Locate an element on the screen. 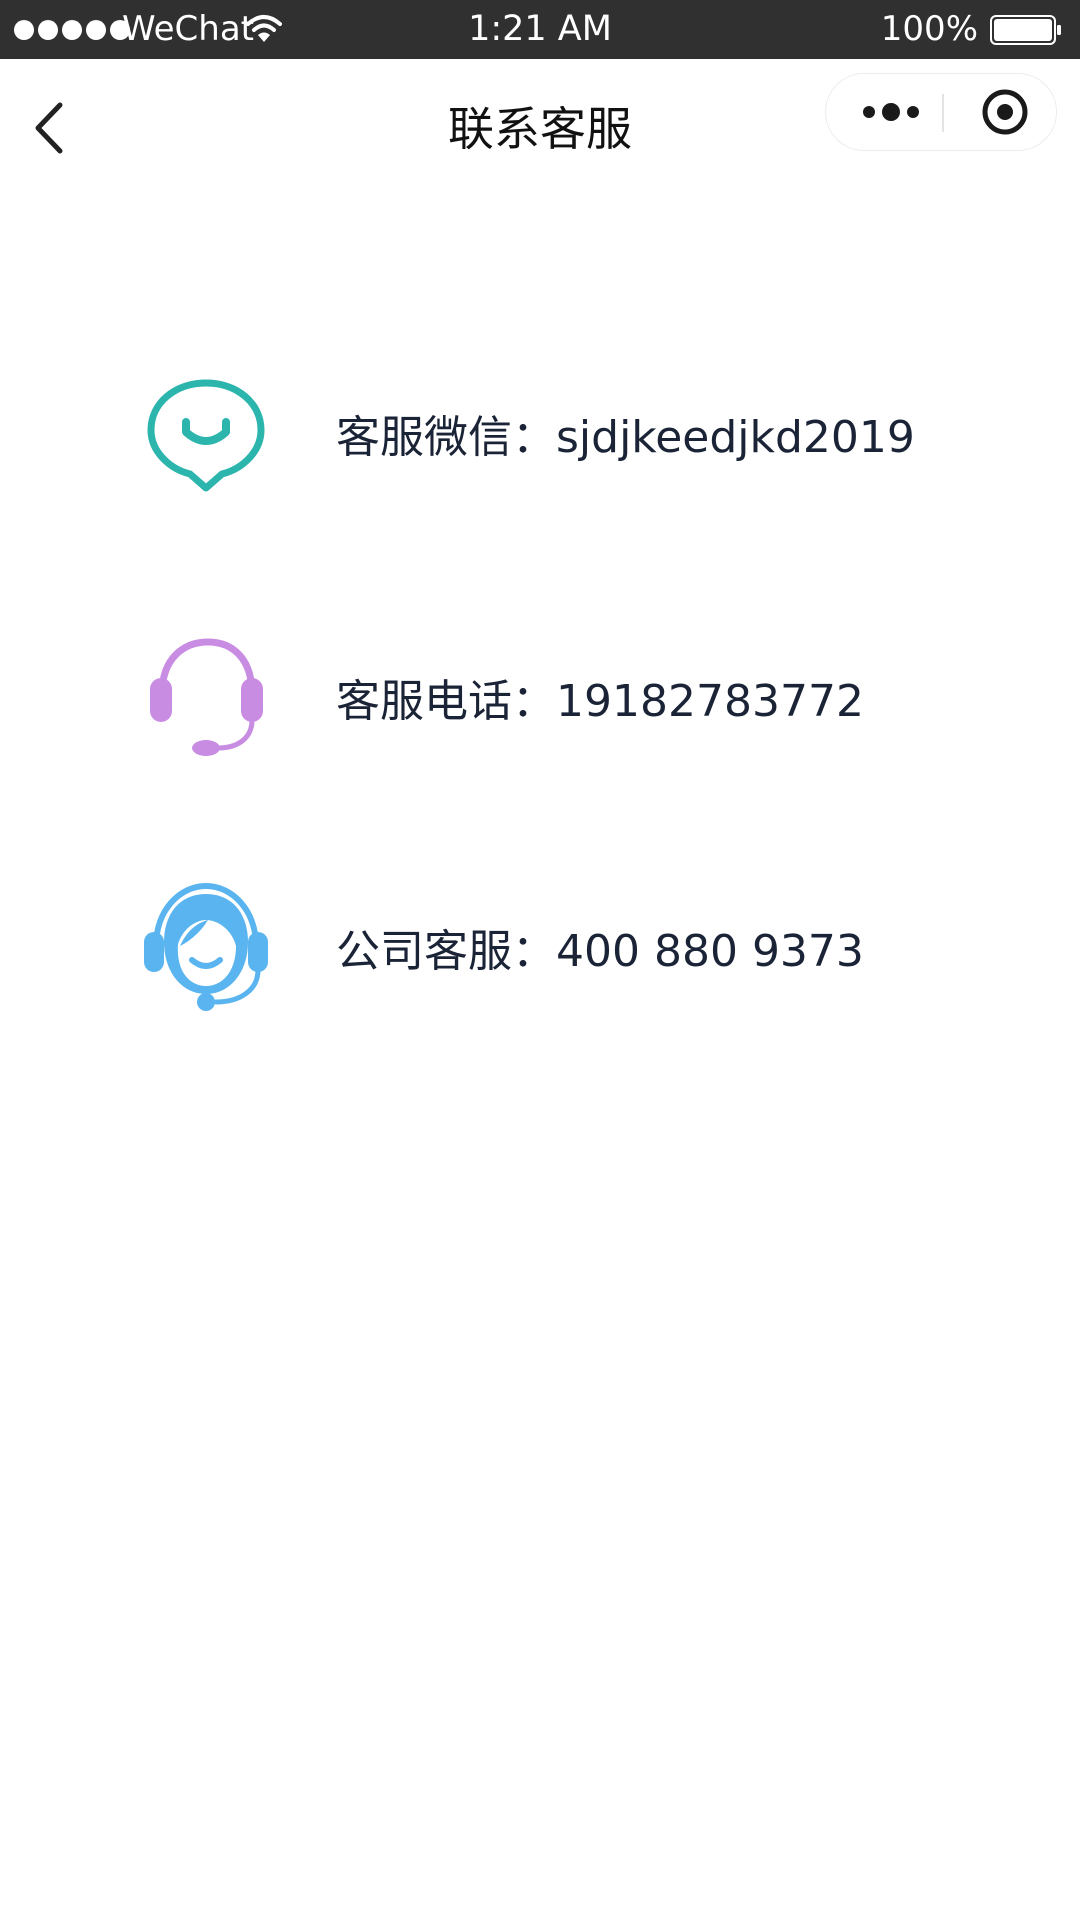 The image size is (1080, 1920). contact-value: sjdjkeedjkd2019 is located at coordinates (735, 437).